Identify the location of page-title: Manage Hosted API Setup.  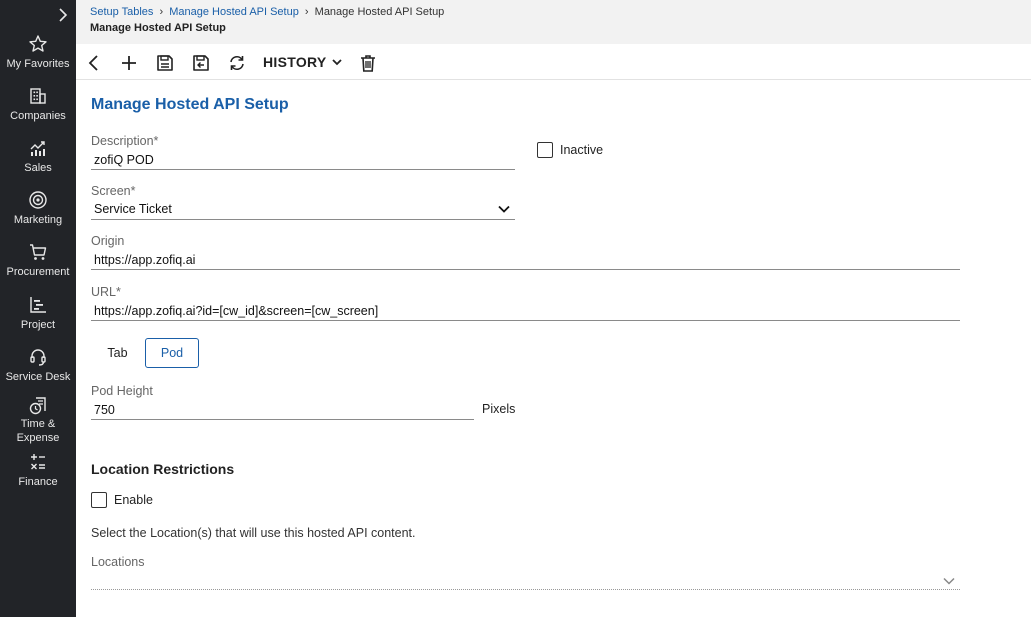
(190, 104).